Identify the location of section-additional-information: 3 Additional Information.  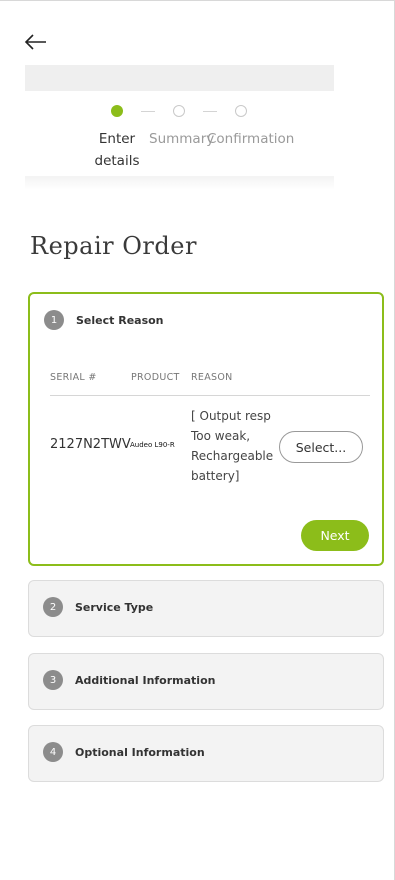
(206, 681).